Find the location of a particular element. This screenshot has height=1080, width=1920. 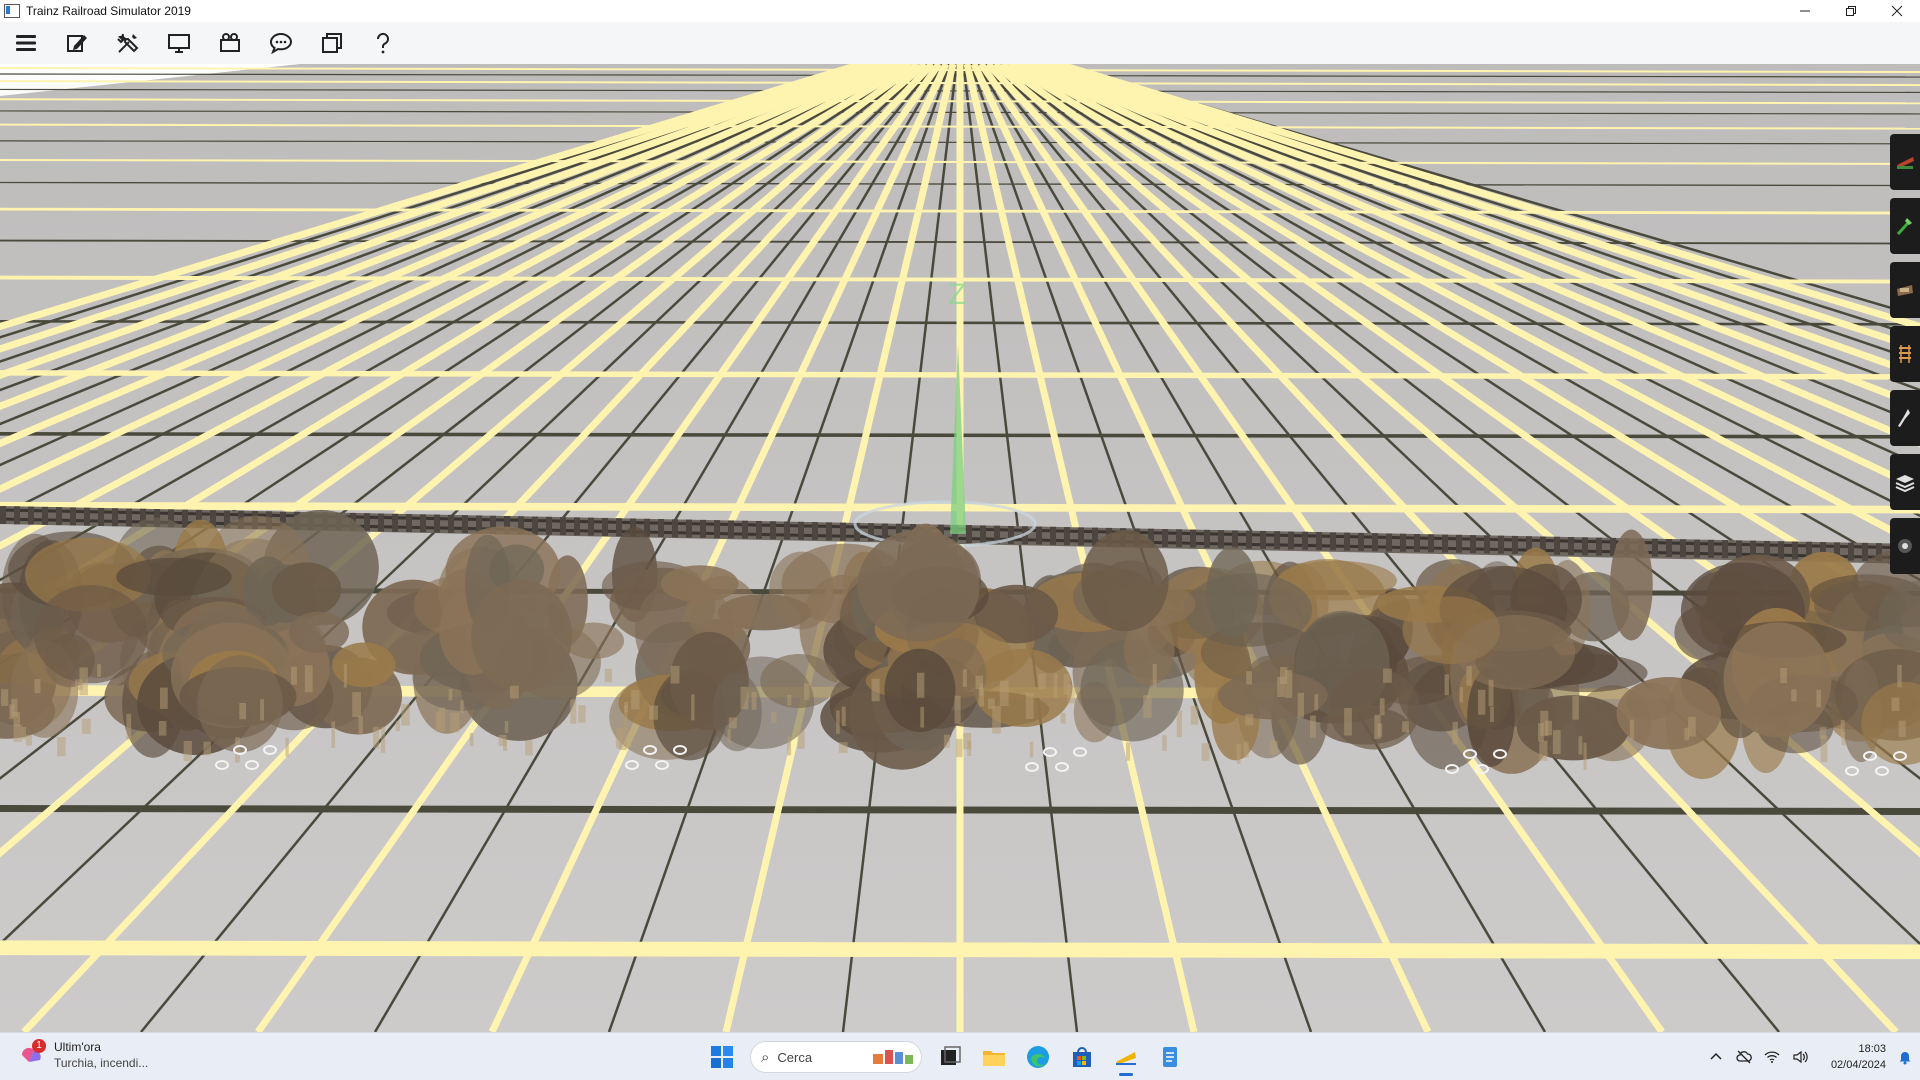

windows-start-icon is located at coordinates (722, 1057).